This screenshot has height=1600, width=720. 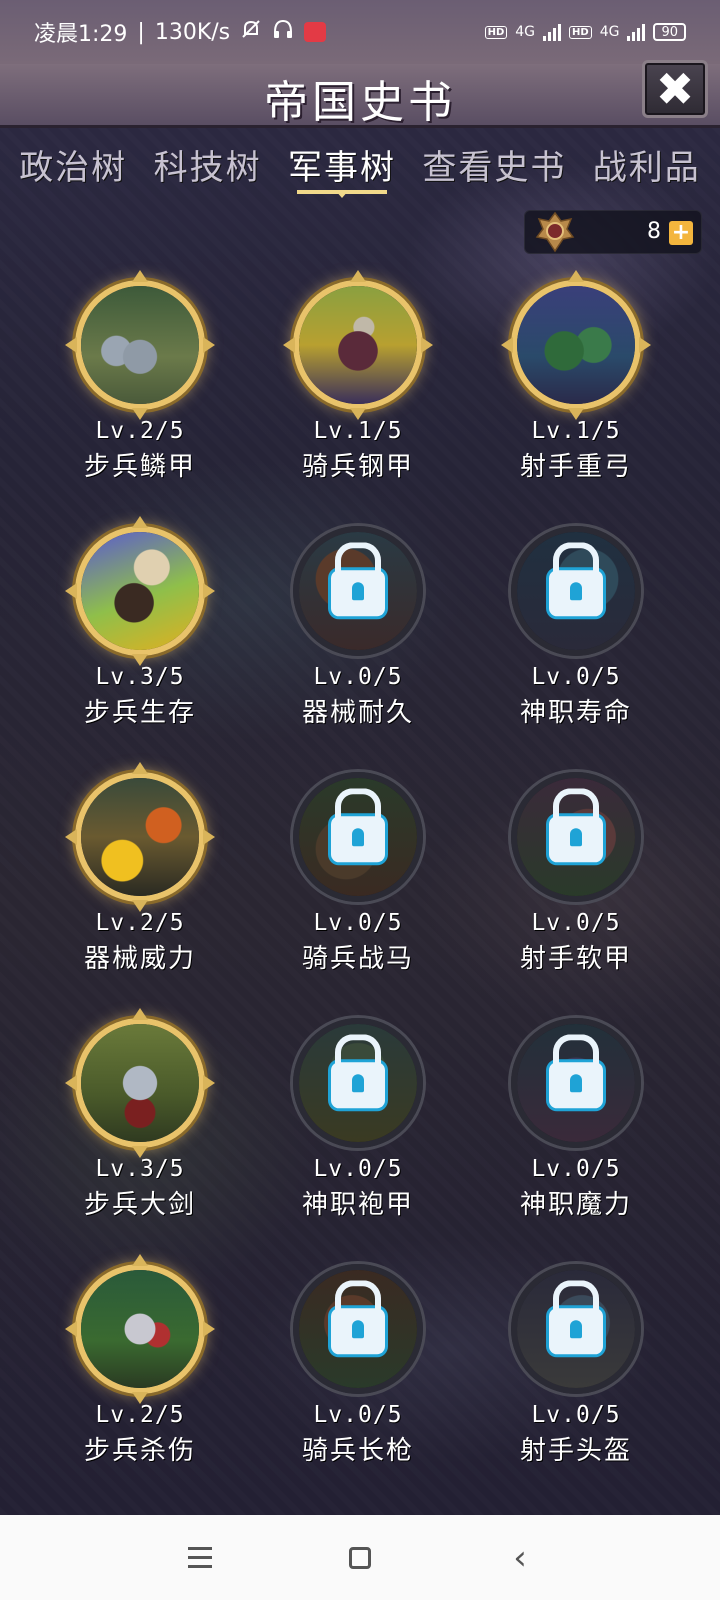 I want to click on skill-name: 射手头盔, so click(x=575, y=1451).